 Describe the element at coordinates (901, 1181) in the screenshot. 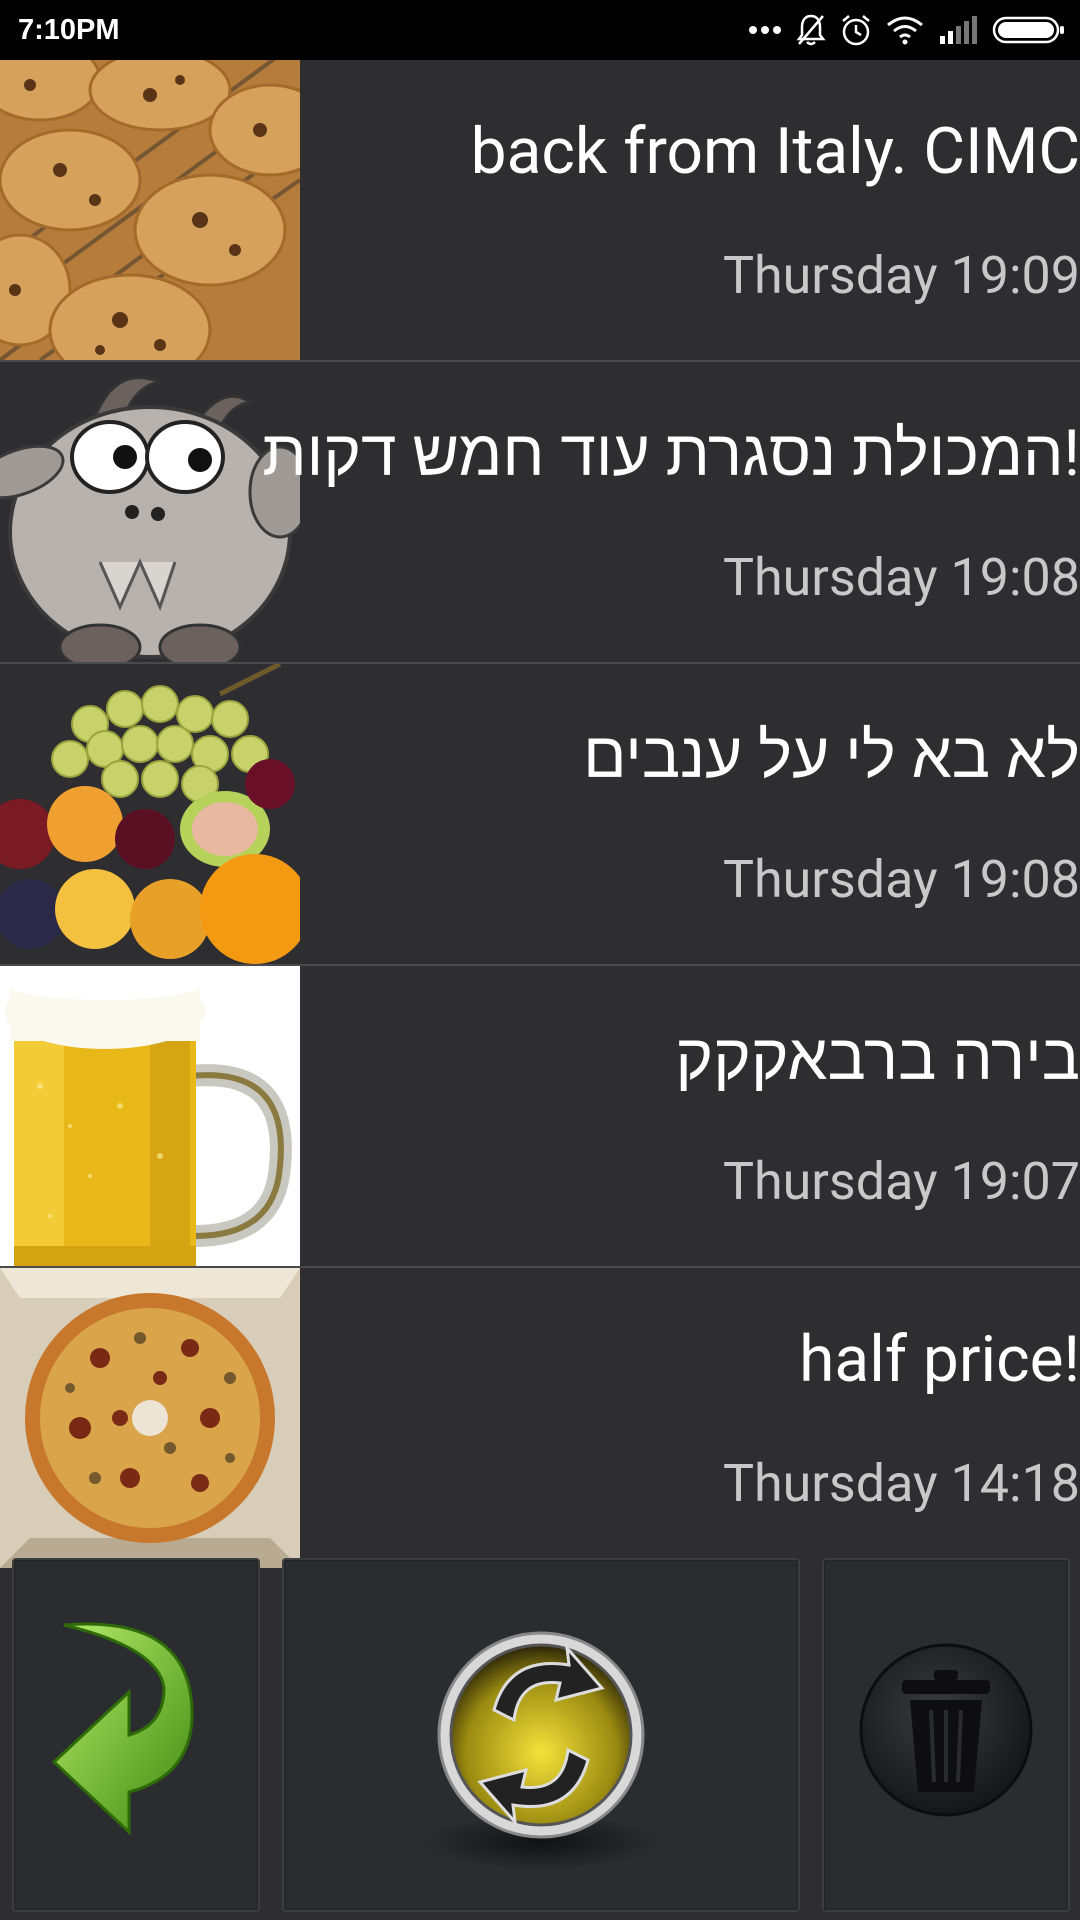

I see `message-timestamp: Thursday 19:07` at that location.